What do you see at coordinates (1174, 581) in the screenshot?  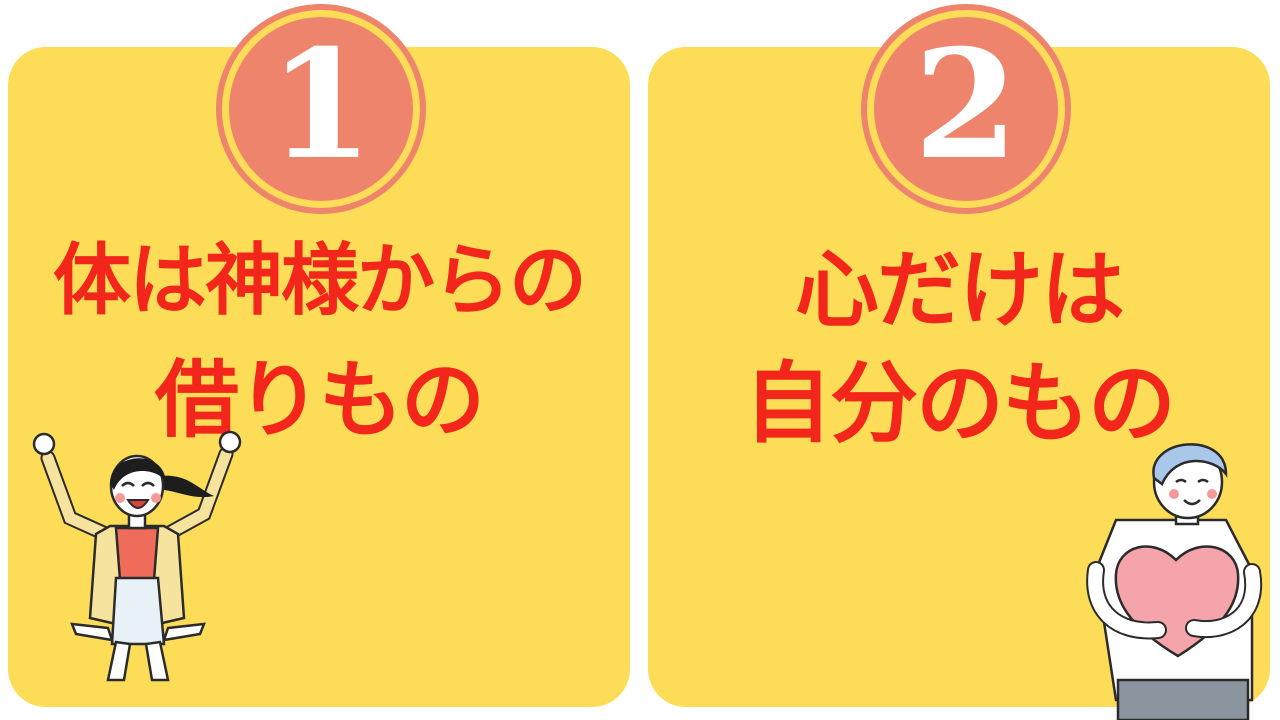 I see `man-hugging-heart-illustration` at bounding box center [1174, 581].